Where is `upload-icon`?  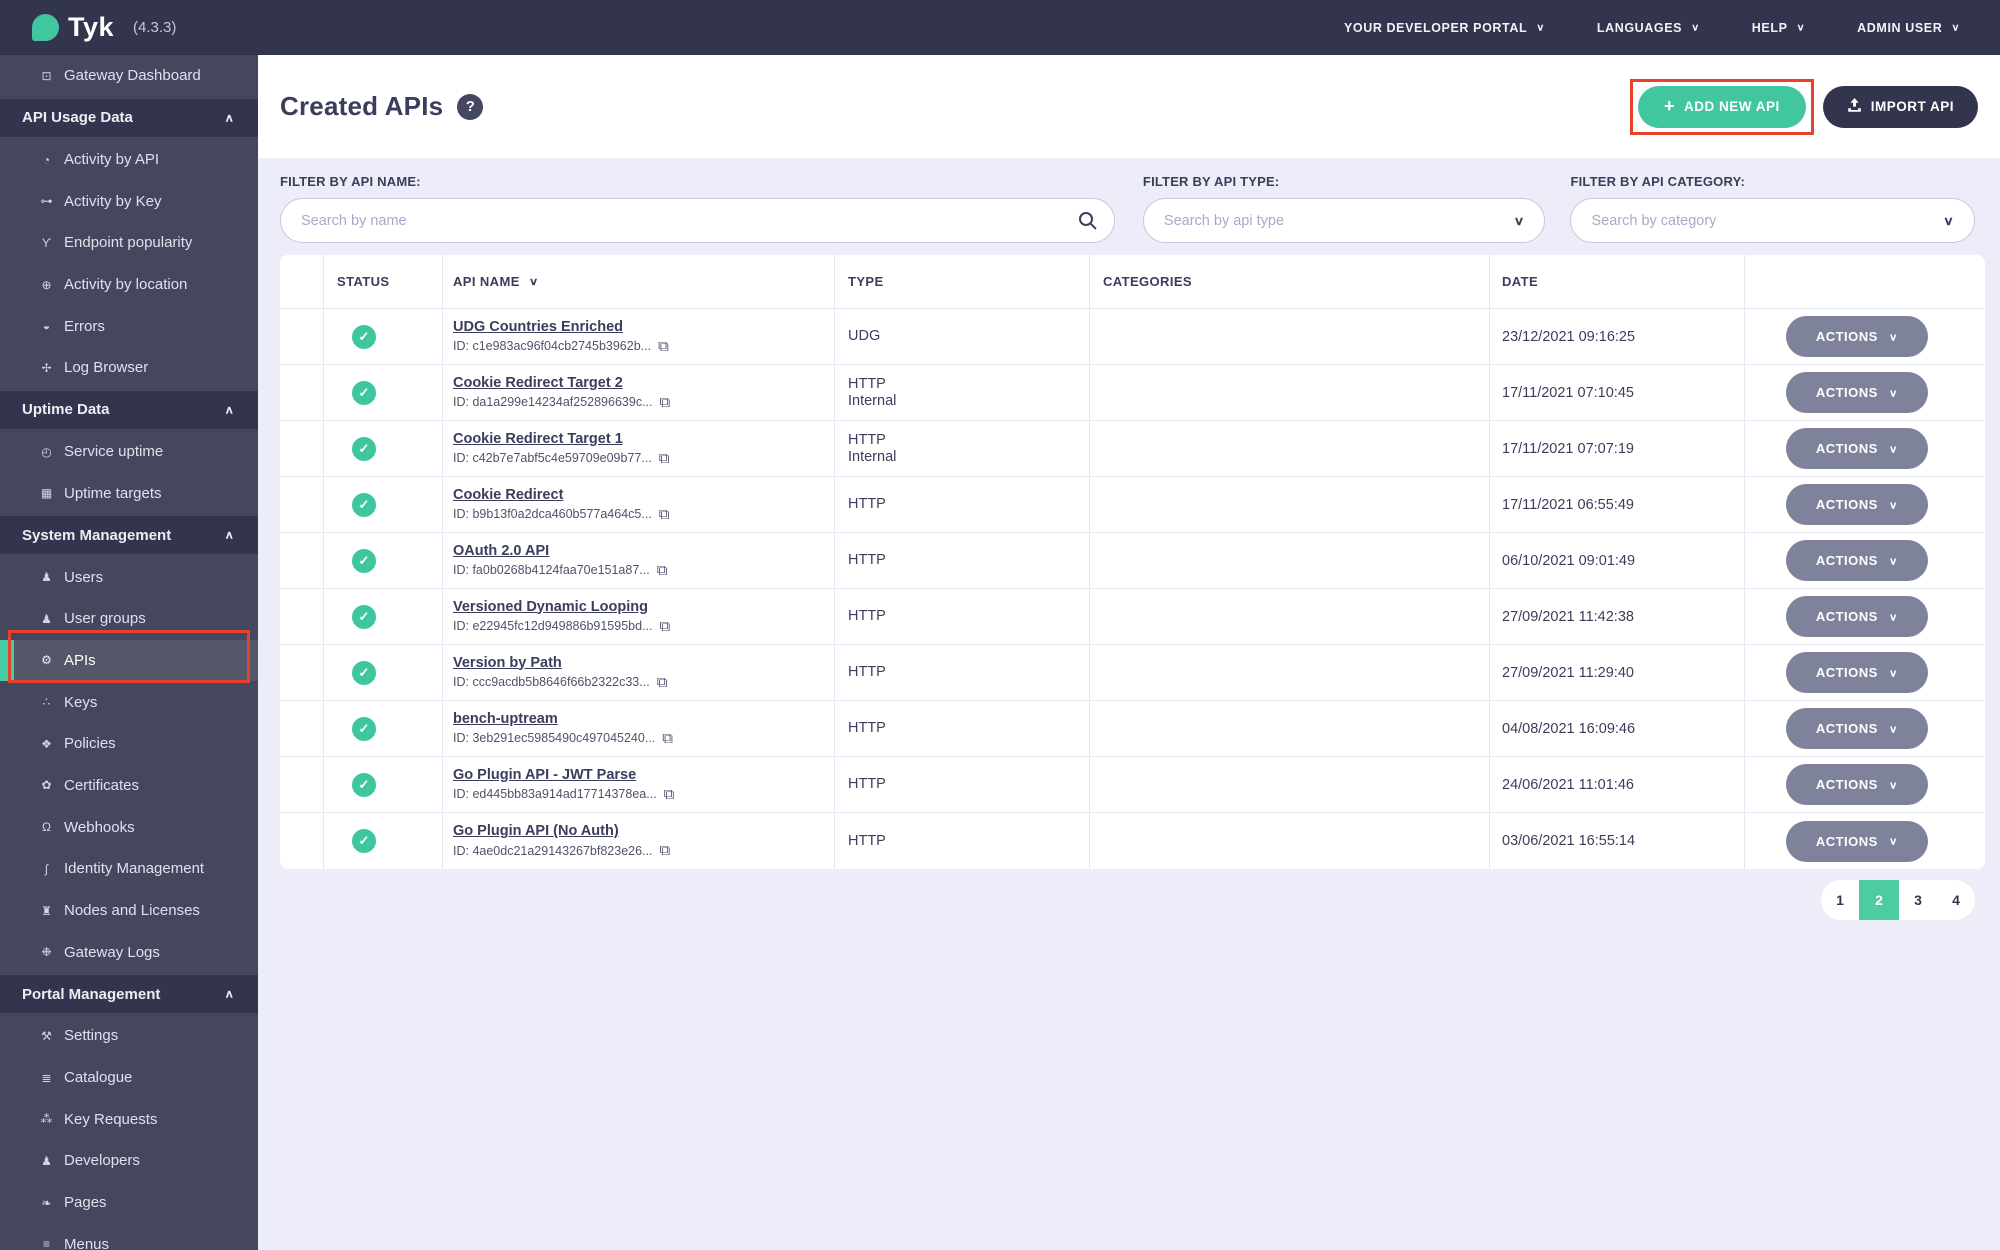 upload-icon is located at coordinates (1854, 106).